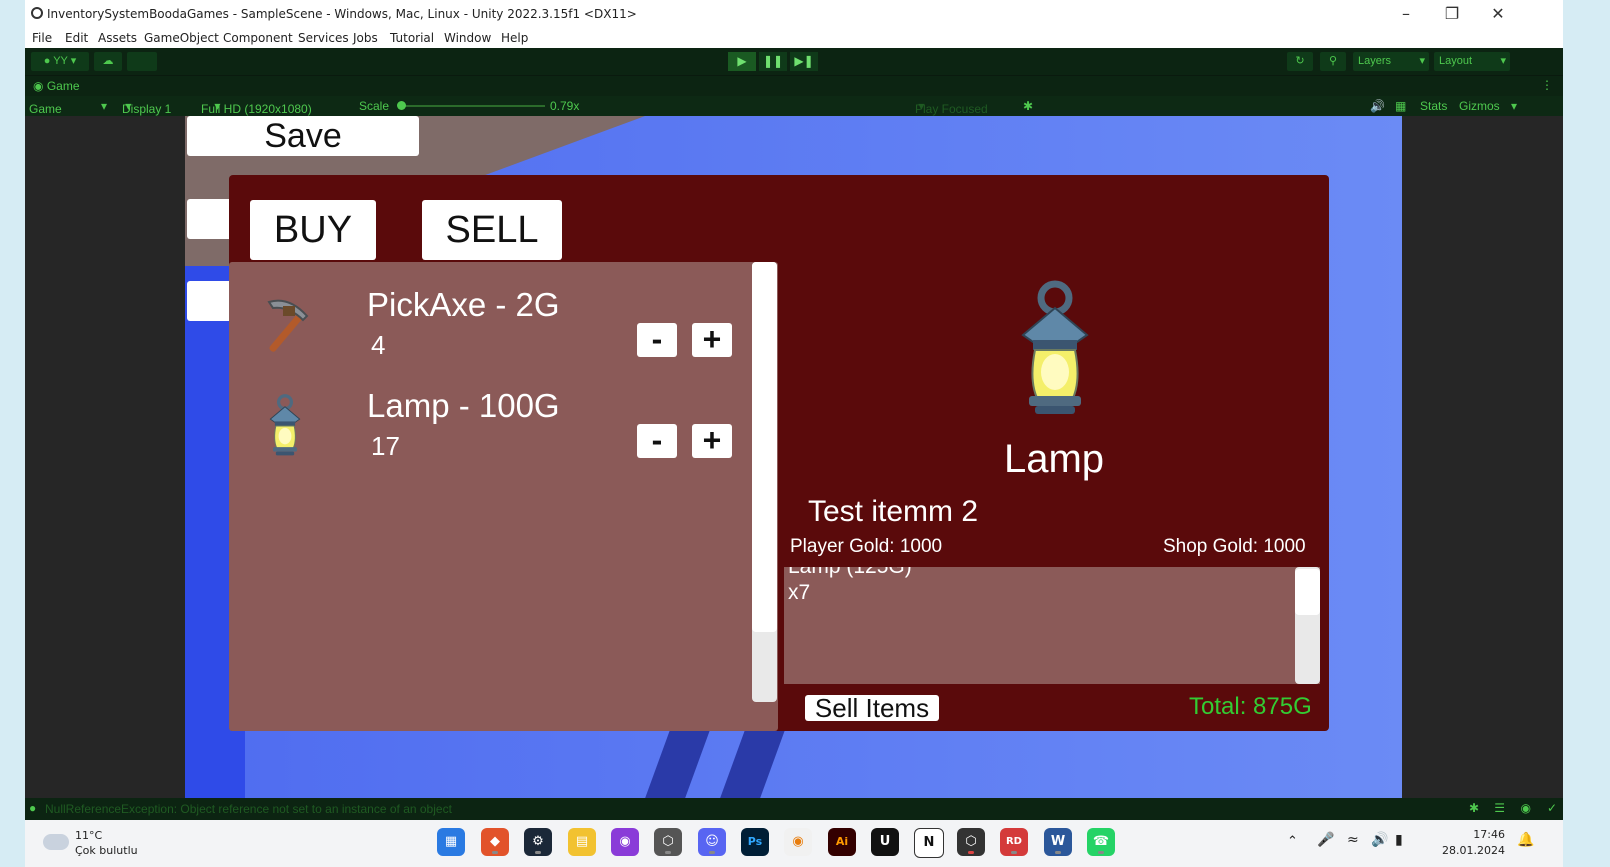 The width and height of the screenshot is (1610, 867). What do you see at coordinates (106, 850) in the screenshot?
I see `weather-description: Çok bulutlu` at bounding box center [106, 850].